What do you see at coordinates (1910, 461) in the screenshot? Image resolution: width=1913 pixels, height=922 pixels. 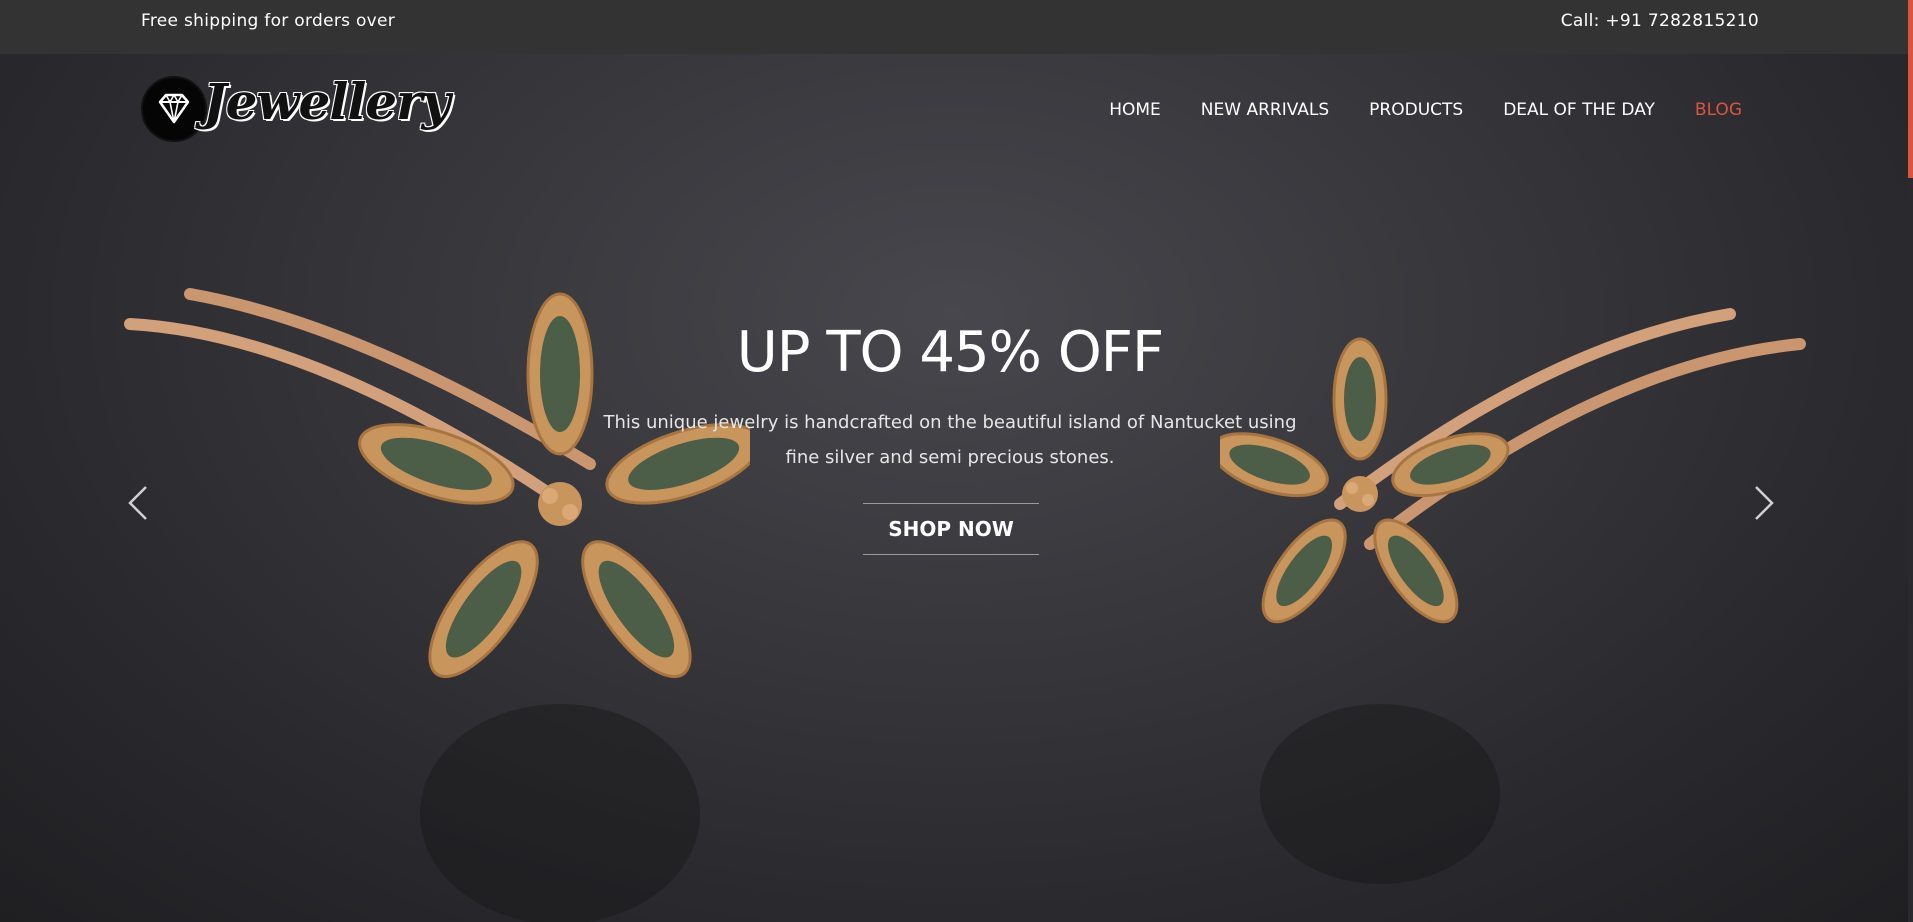 I see `scrollbar` at bounding box center [1910, 461].